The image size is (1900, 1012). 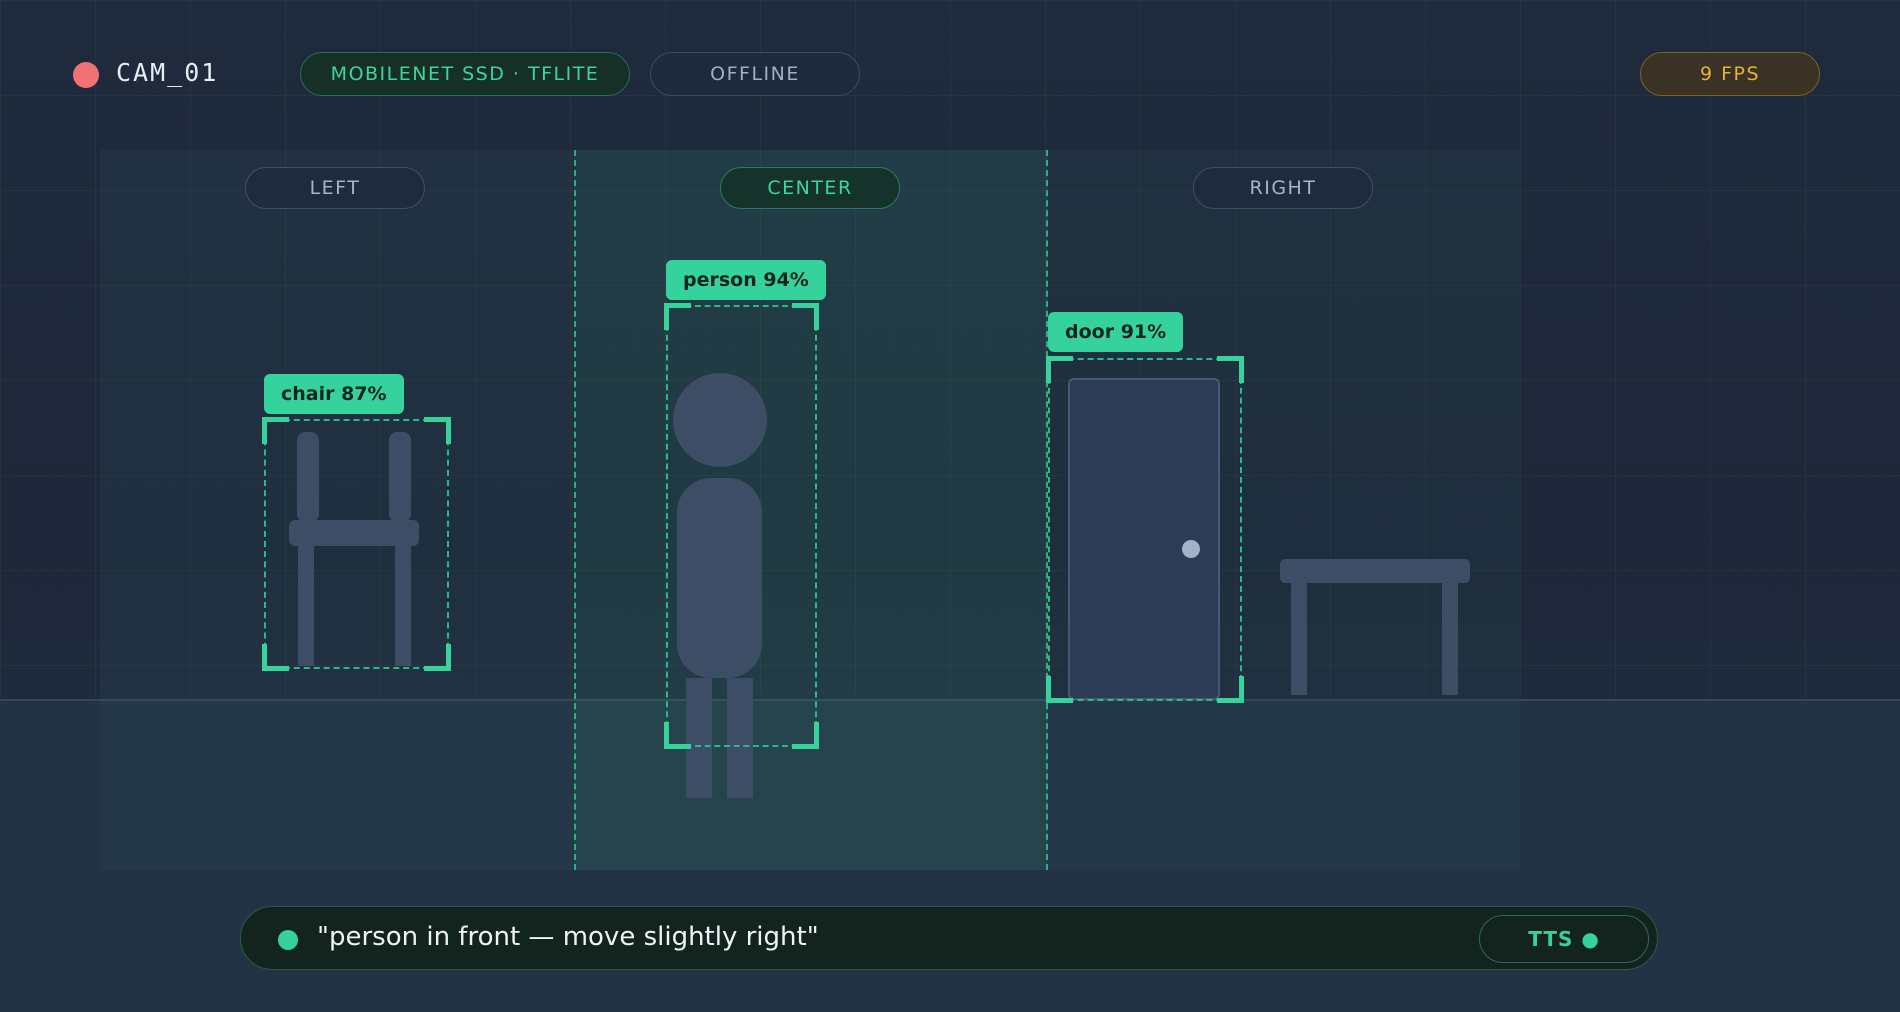 I want to click on detection-box-door, so click(x=1145, y=529).